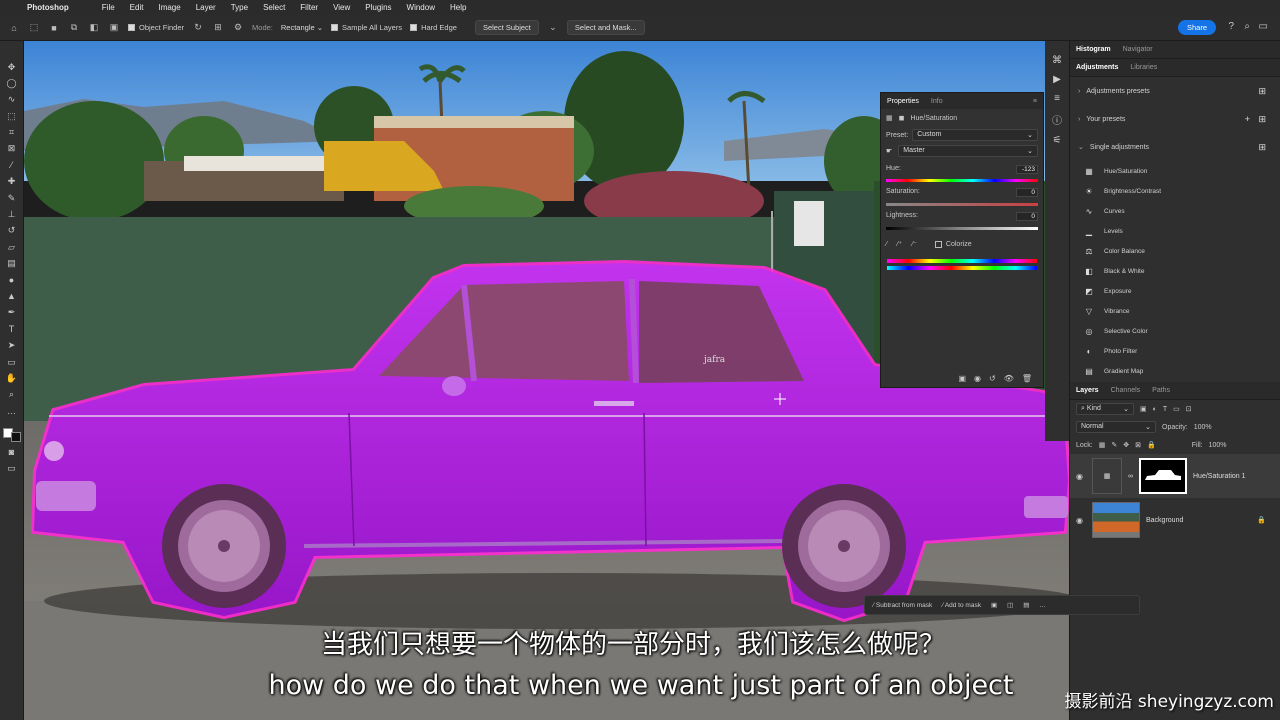 The height and width of the screenshot is (720, 1280). I want to click on menu-help: Help, so click(458, 7).